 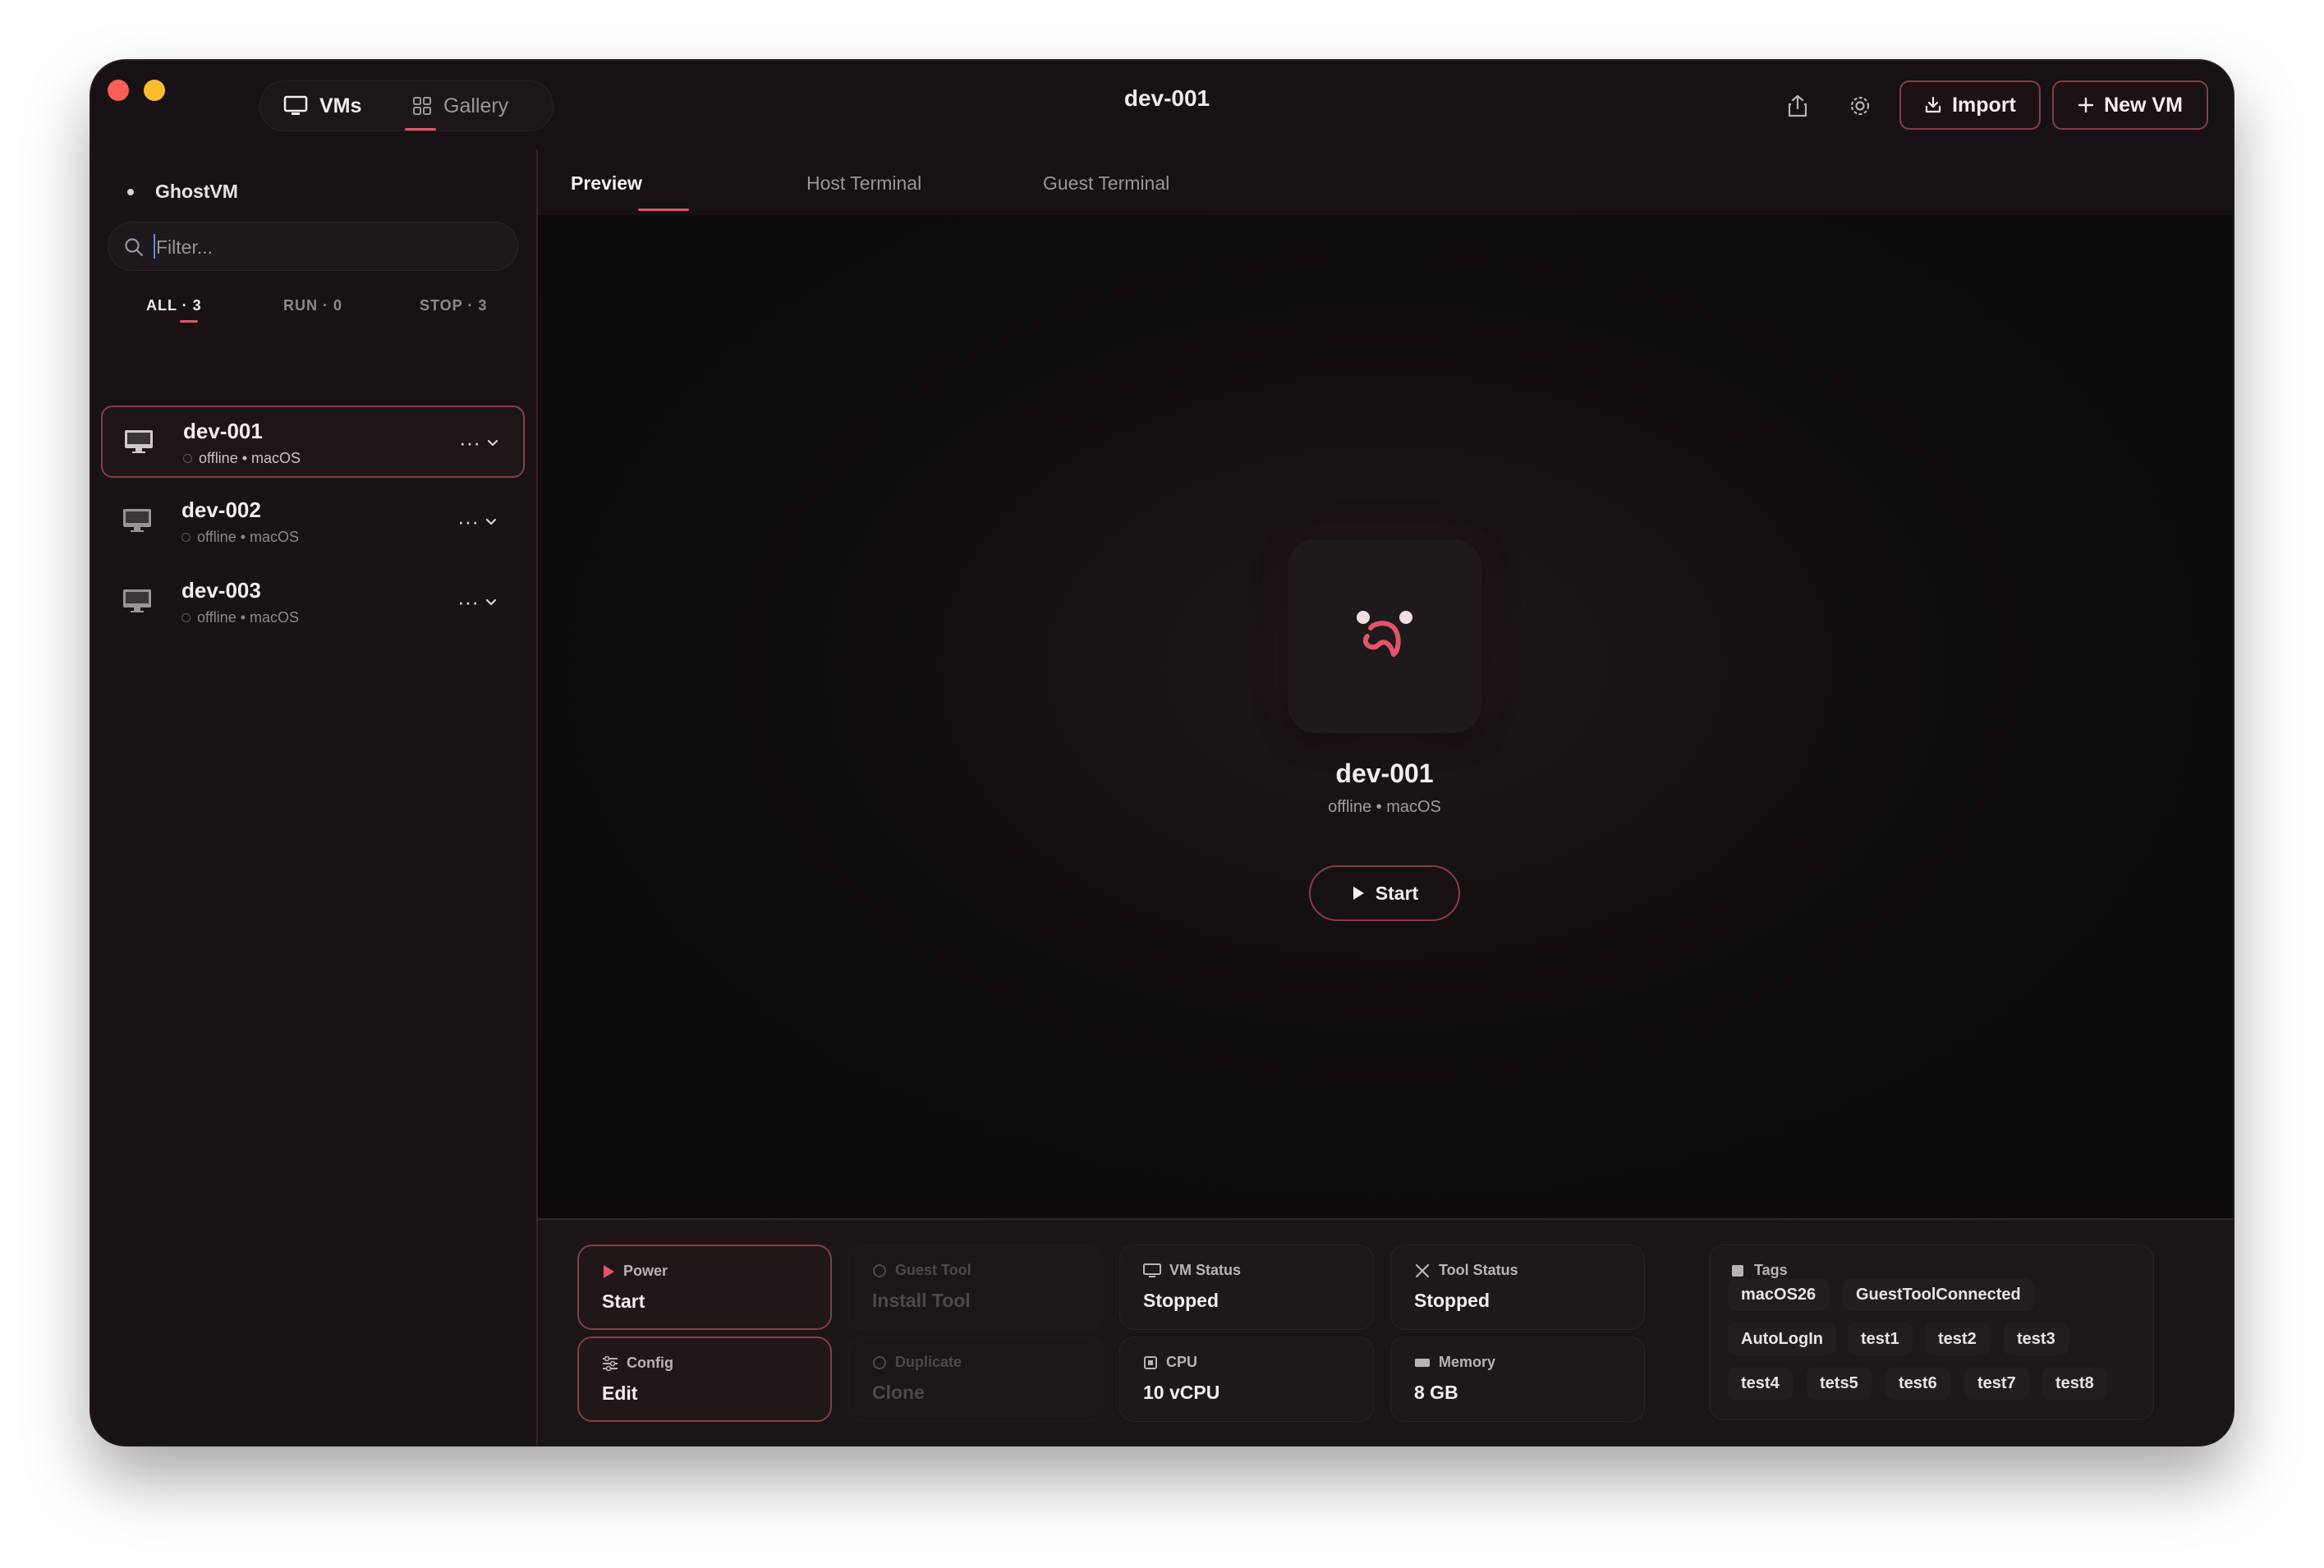 I want to click on power-value: Start, so click(x=623, y=1301).